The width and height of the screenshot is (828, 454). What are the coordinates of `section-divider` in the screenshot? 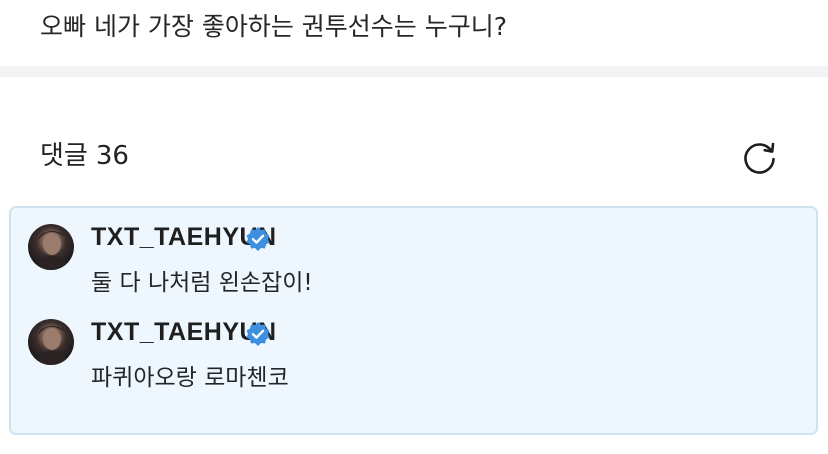 It's located at (414, 71).